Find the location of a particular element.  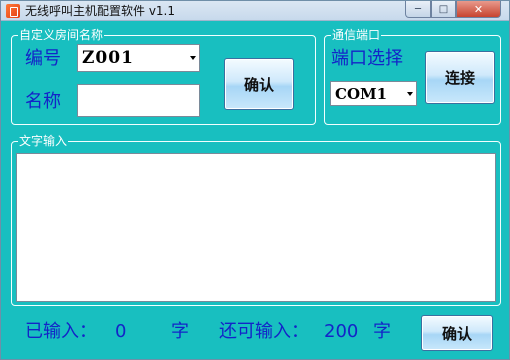

port-select: COM1 is located at coordinates (373, 93).